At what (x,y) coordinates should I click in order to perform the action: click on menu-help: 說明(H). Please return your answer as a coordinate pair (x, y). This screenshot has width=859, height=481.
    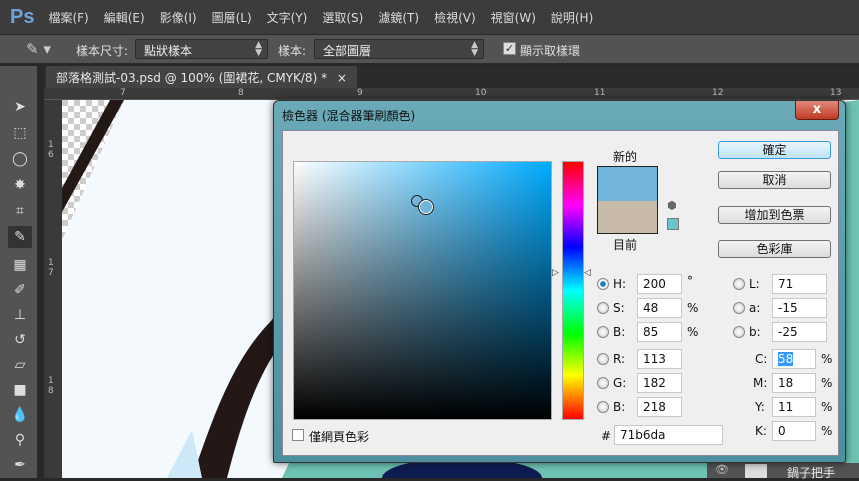
    Looking at the image, I should click on (572, 17).